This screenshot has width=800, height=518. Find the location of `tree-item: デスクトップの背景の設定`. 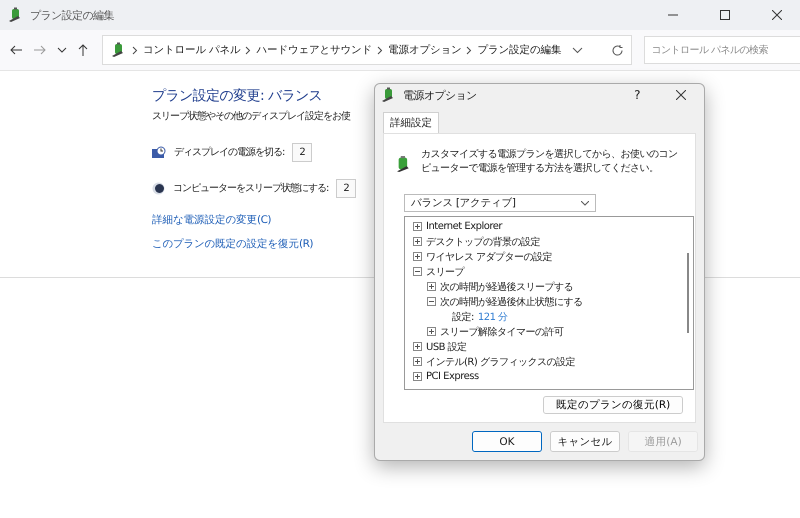

tree-item: デスクトップの背景の設定 is located at coordinates (483, 241).